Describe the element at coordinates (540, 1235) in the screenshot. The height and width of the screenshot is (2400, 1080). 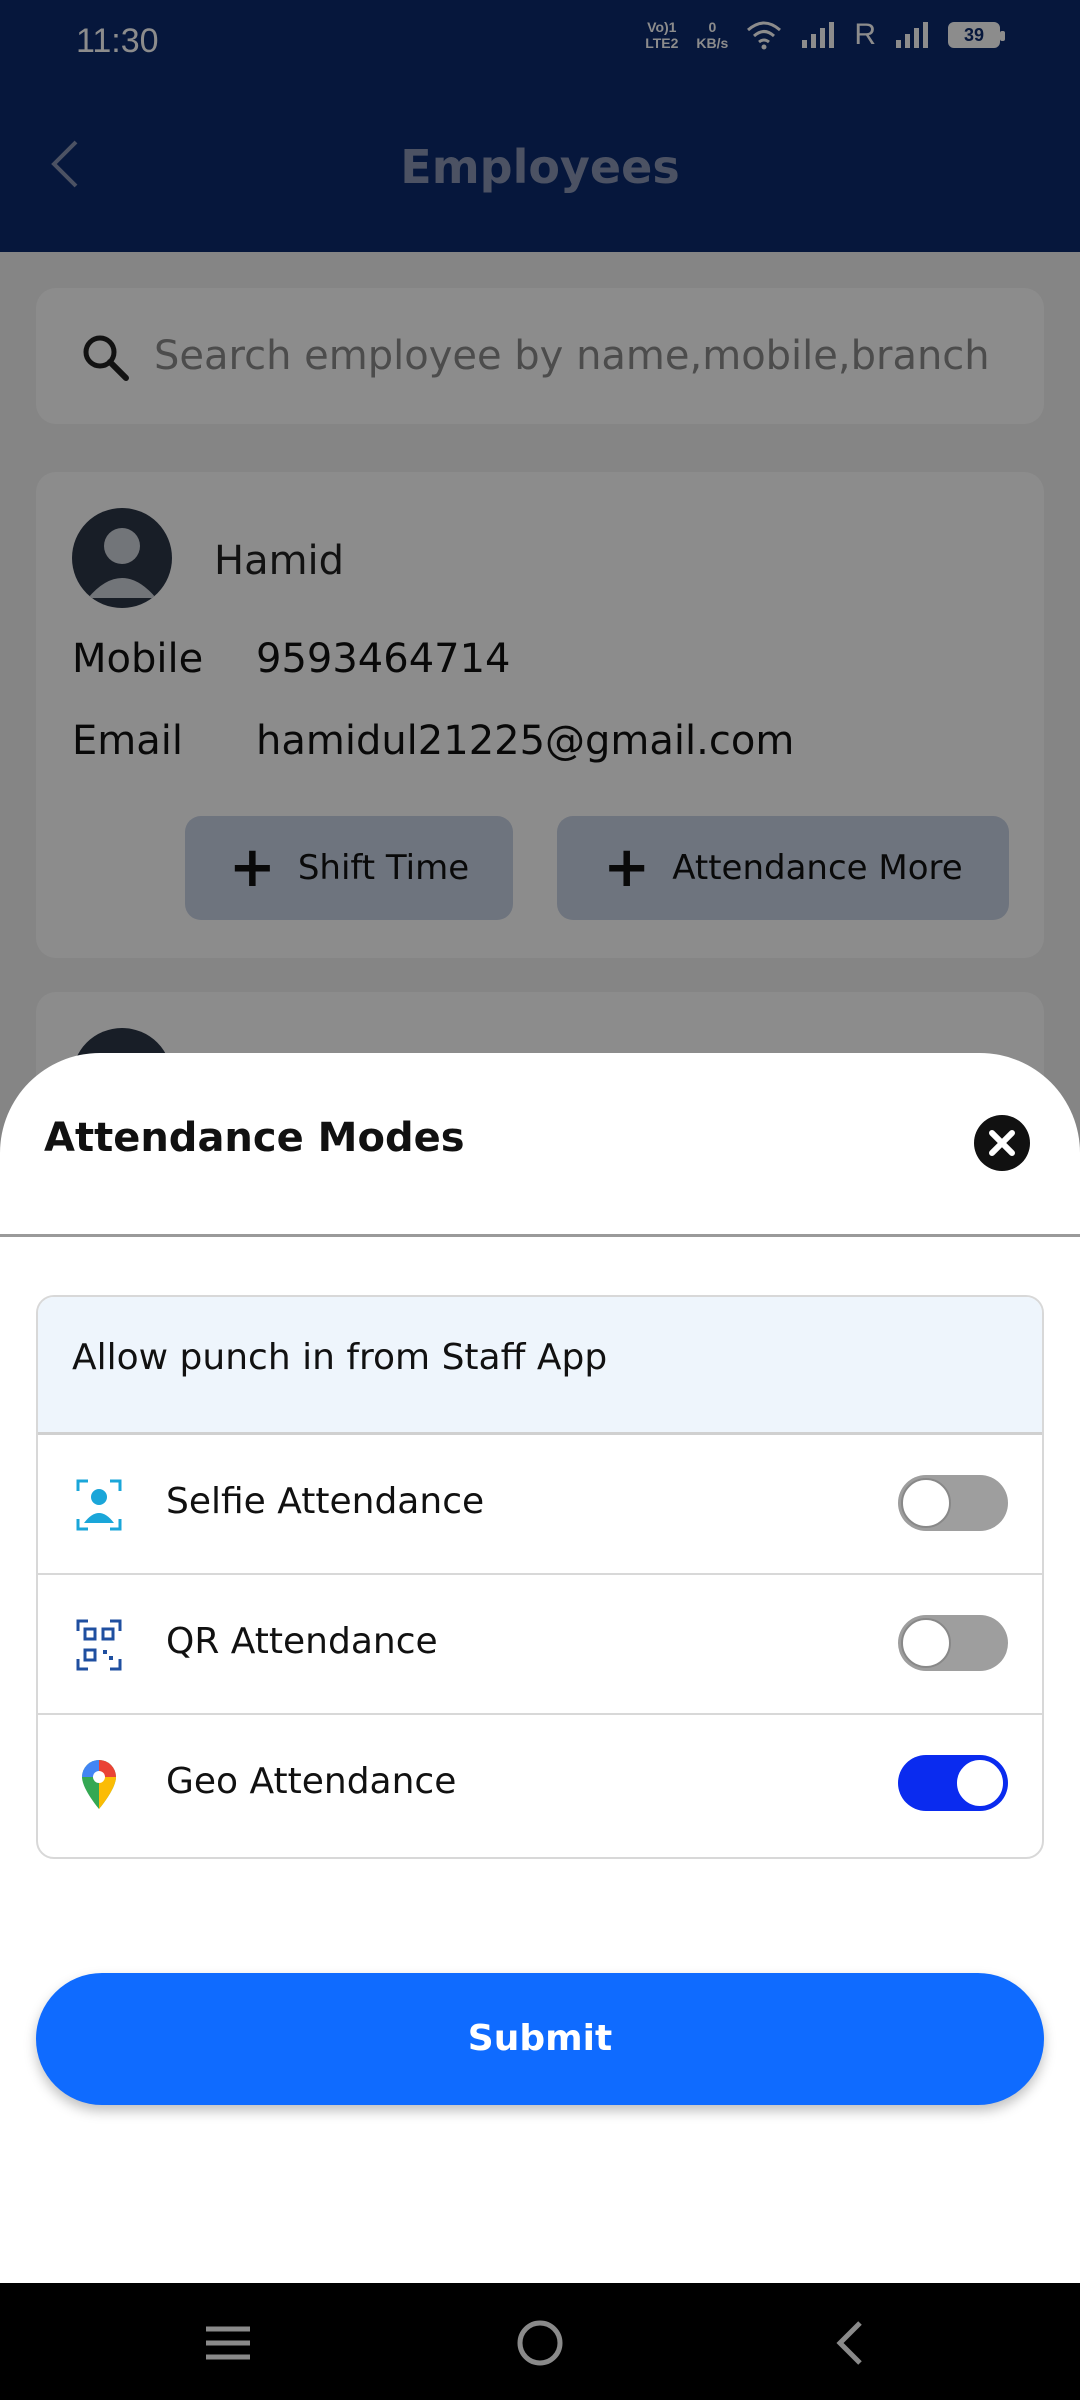
I see `divider` at that location.